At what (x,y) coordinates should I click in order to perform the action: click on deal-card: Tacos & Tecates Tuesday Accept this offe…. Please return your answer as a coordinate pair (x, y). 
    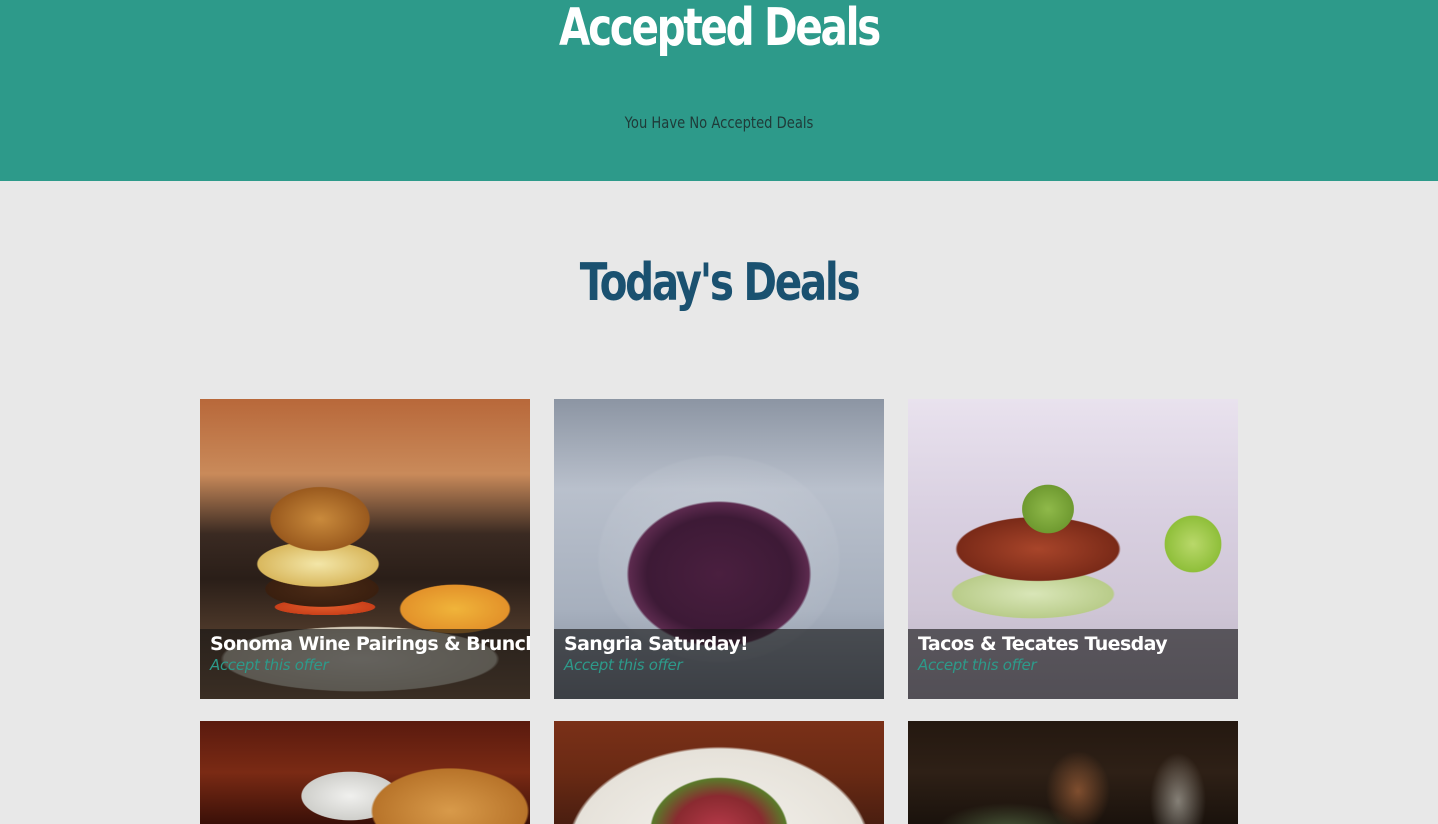
    Looking at the image, I should click on (1073, 549).